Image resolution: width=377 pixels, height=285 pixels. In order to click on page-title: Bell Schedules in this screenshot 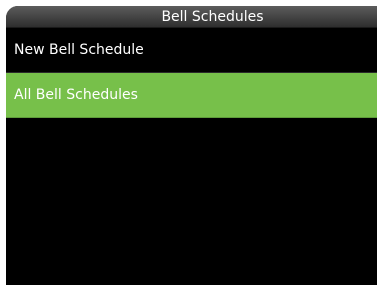, I will do `click(212, 17)`.